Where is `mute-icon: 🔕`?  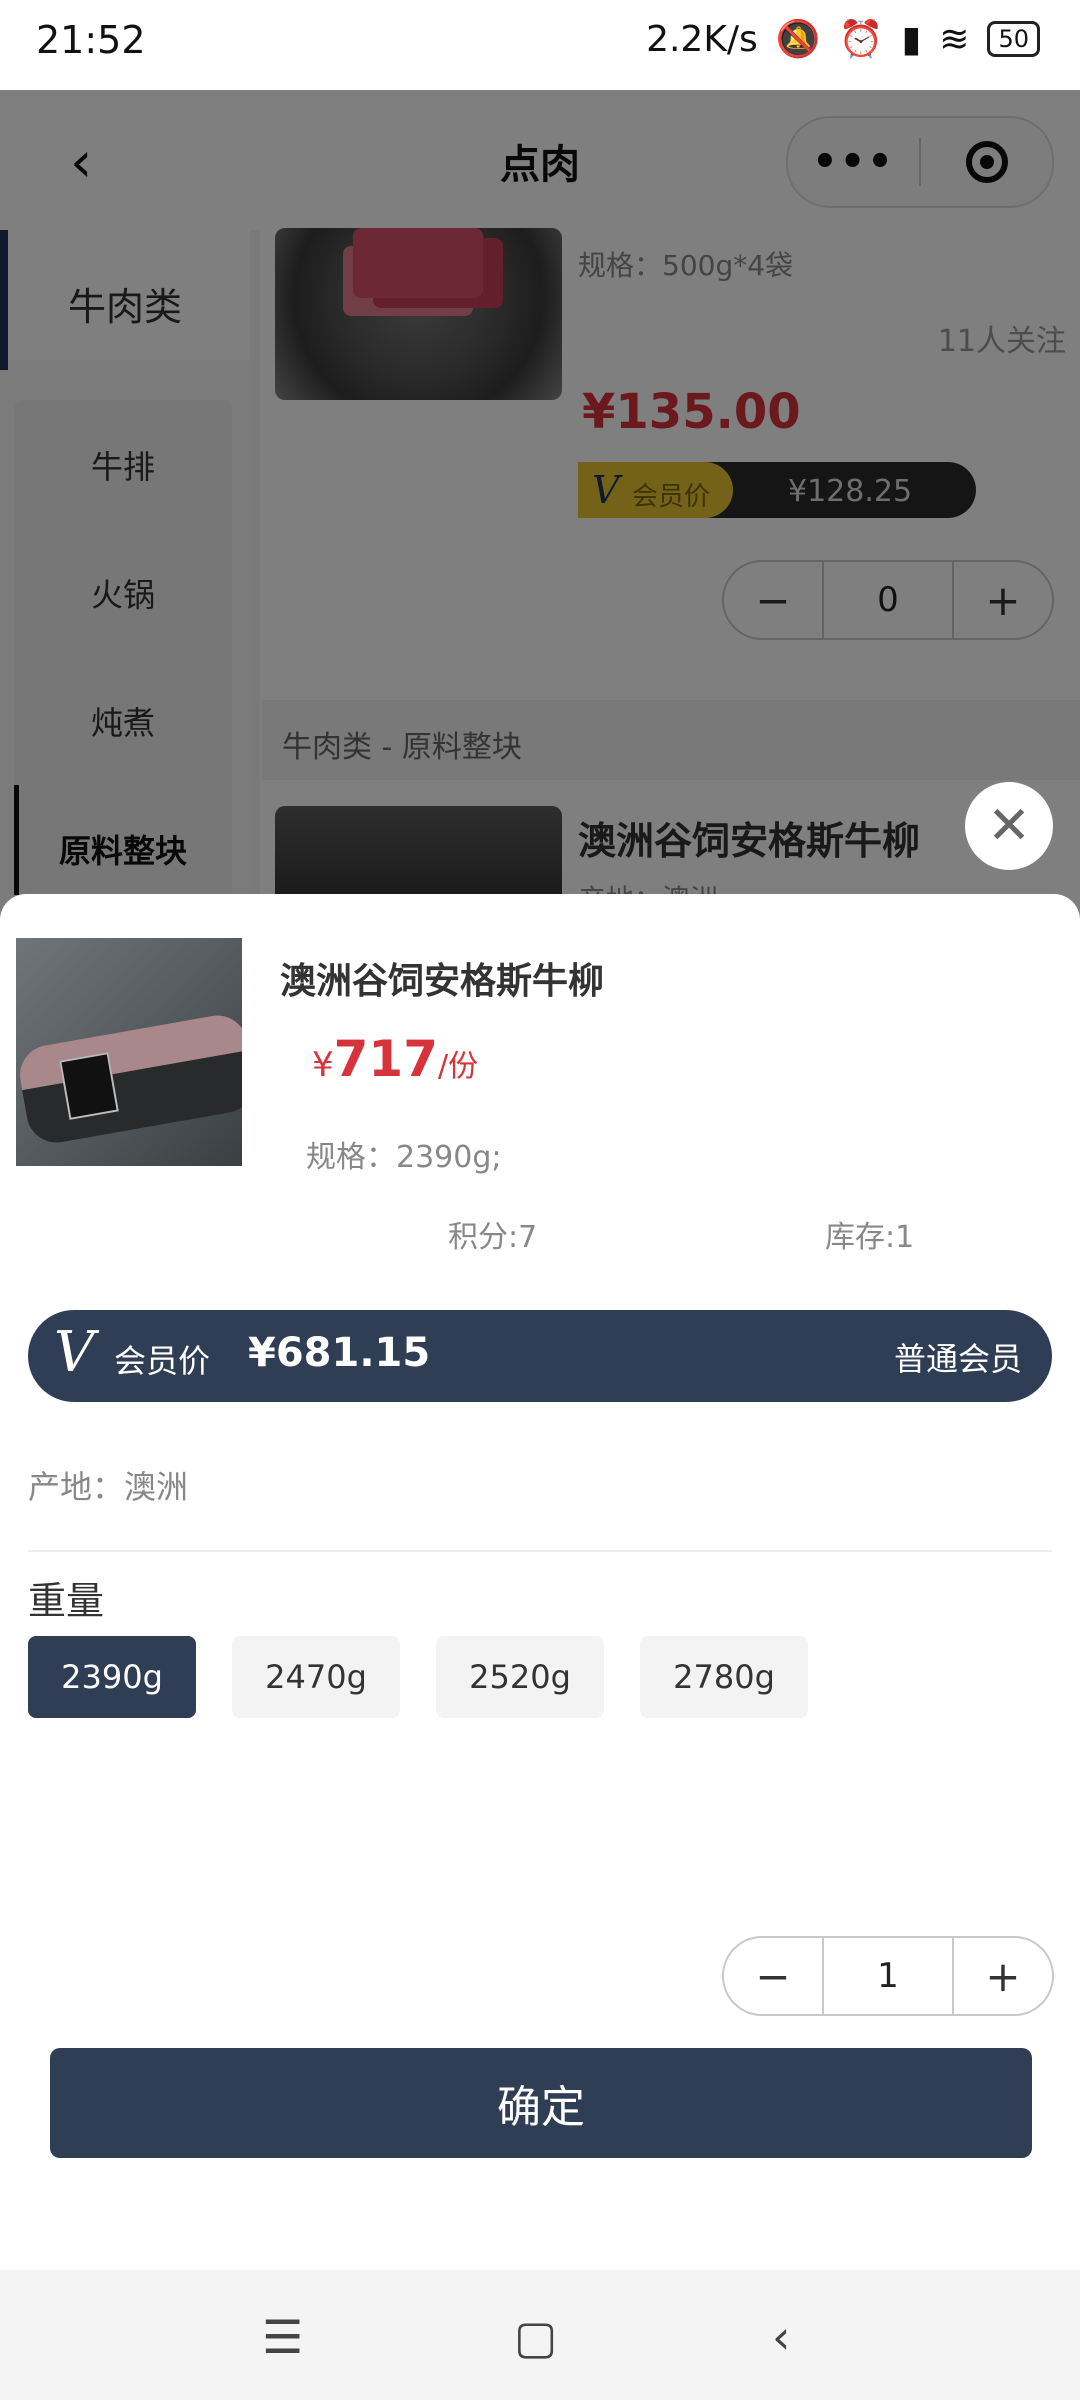 mute-icon: 🔕 is located at coordinates (798, 39).